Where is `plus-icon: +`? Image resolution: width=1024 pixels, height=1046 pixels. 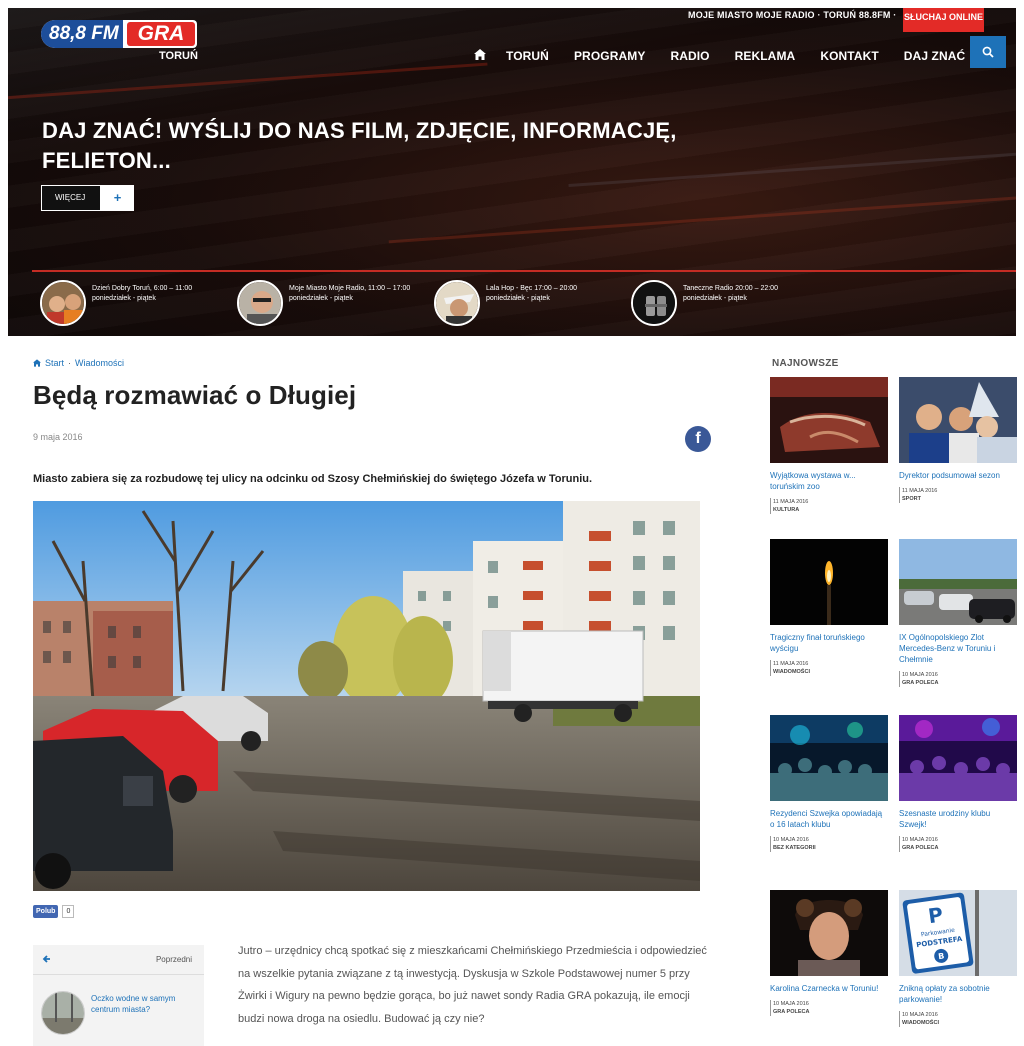
plus-icon: + is located at coordinates (117, 198).